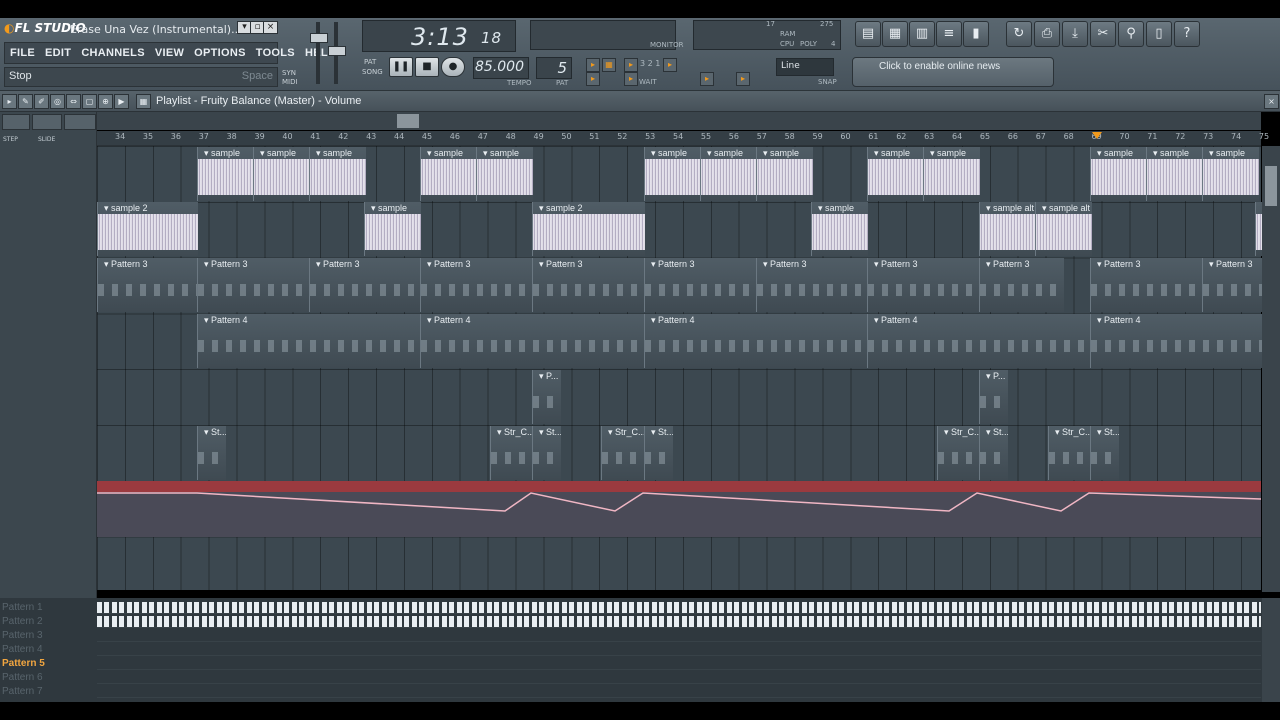 The image size is (1280, 720). Describe the element at coordinates (427, 67) in the screenshot. I see `stop-button: ■` at that location.